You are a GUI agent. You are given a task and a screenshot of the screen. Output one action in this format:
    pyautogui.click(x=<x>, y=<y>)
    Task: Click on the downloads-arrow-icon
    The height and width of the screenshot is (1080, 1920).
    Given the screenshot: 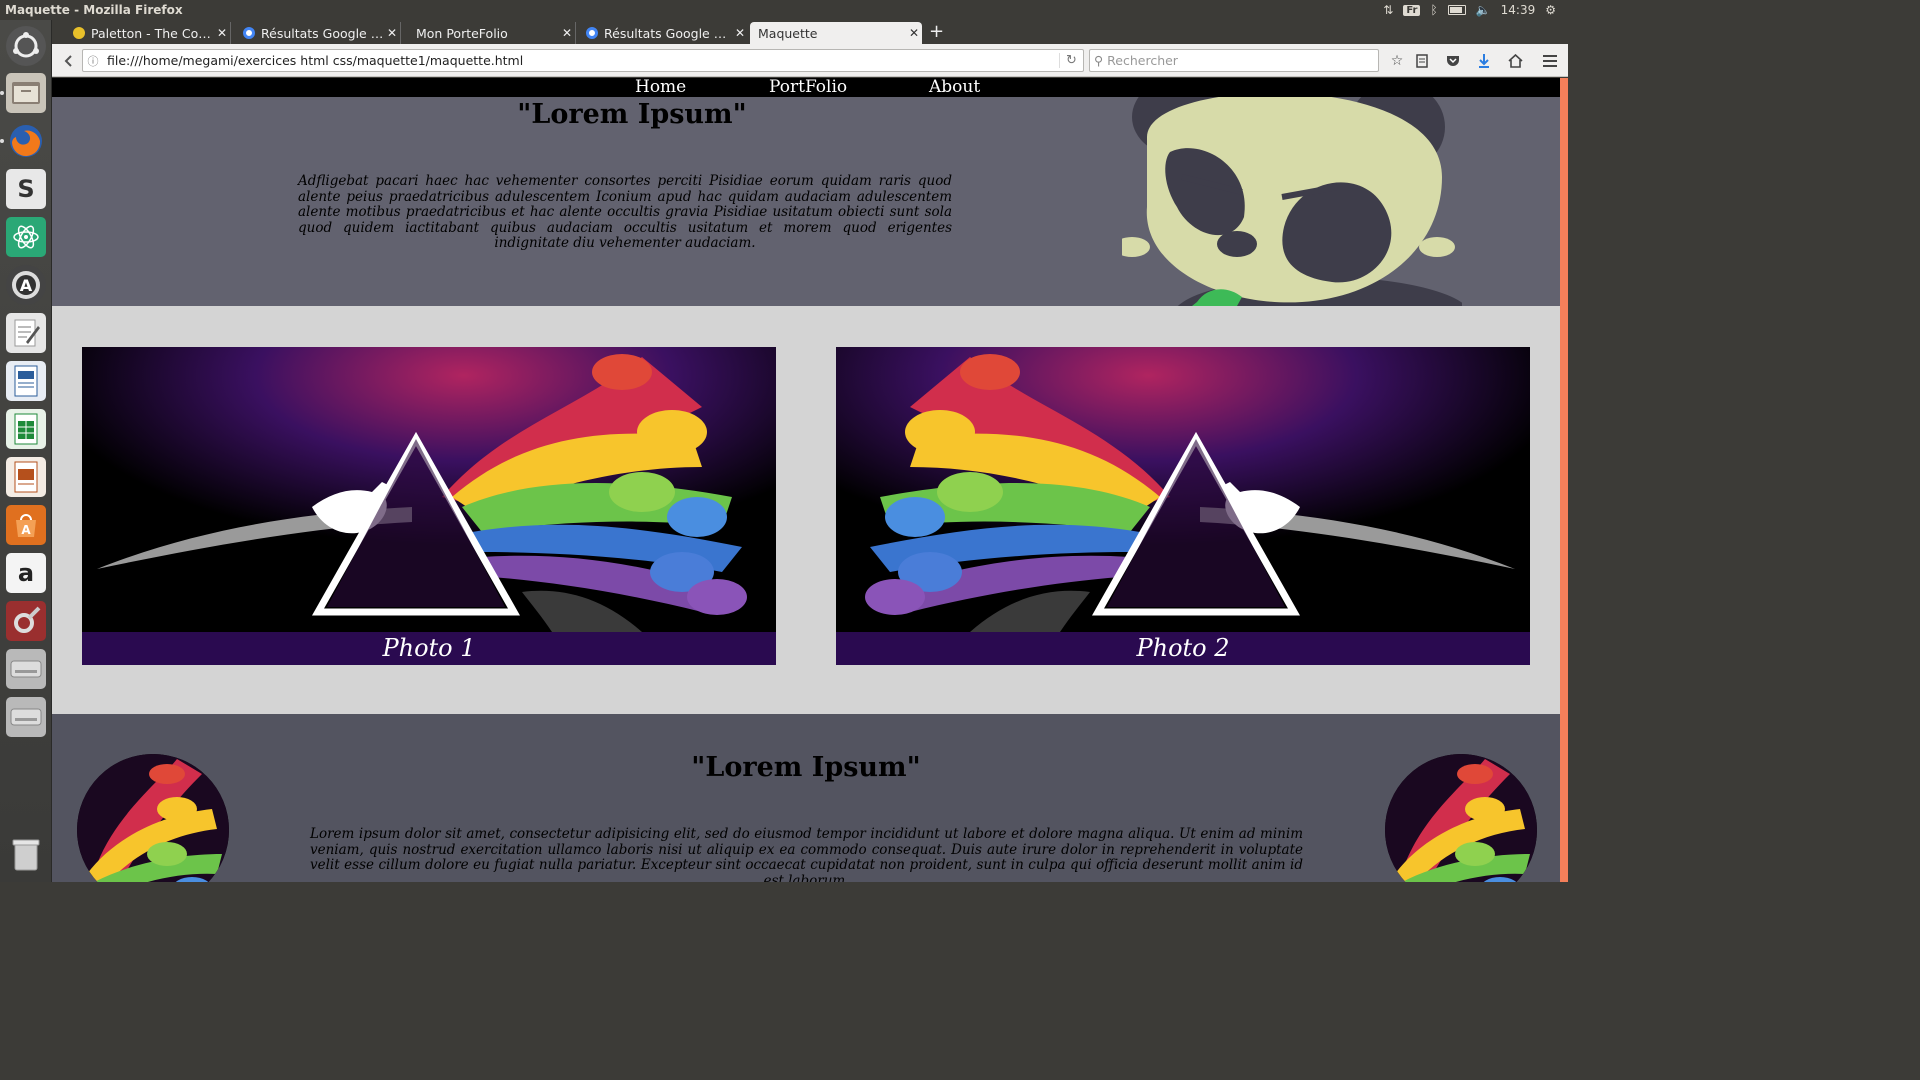 What is the action you would take?
    pyautogui.click(x=1484, y=61)
    